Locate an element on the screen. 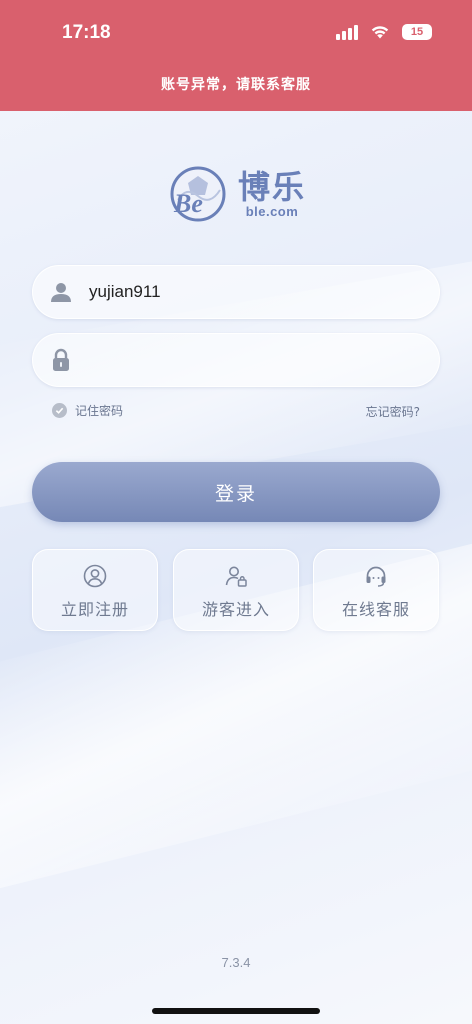  account-warning-banner: 账号异常，请联系客服 is located at coordinates (236, 85).